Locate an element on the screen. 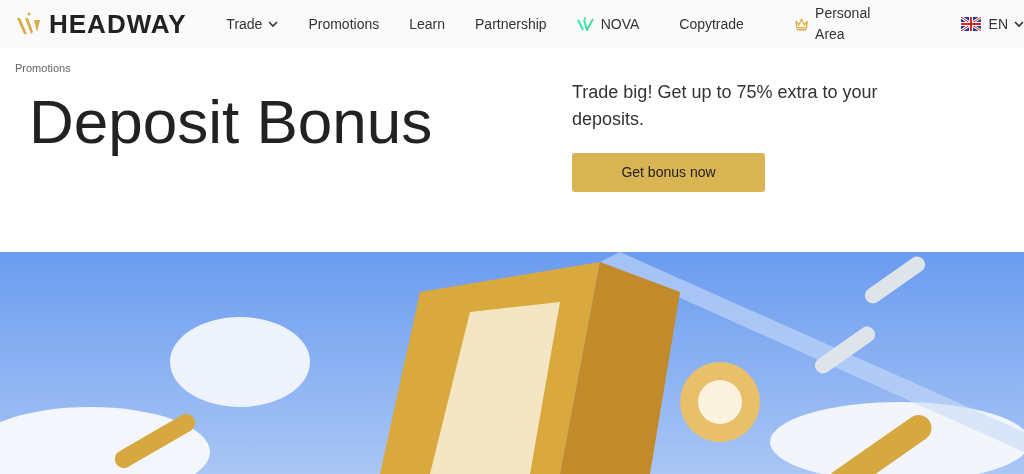 This screenshot has height=474, width=1024. logo-text: HEADWAY is located at coordinates (118, 24).